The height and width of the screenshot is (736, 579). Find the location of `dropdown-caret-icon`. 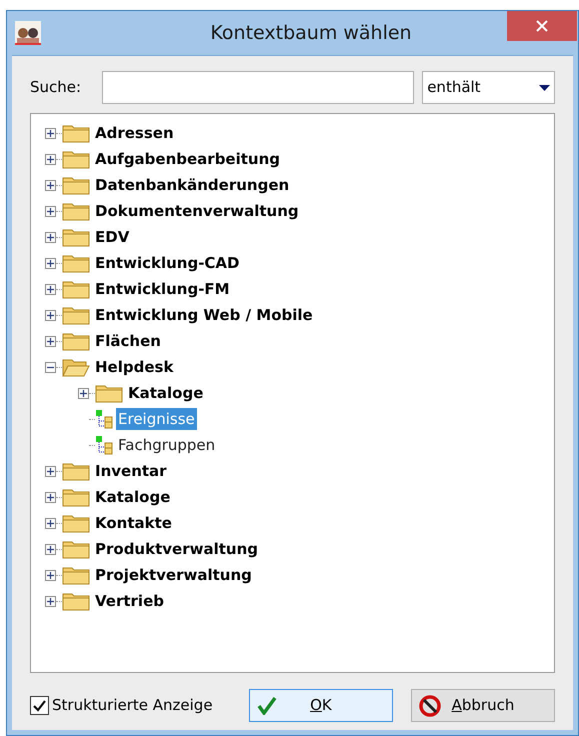

dropdown-caret-icon is located at coordinates (544, 87).